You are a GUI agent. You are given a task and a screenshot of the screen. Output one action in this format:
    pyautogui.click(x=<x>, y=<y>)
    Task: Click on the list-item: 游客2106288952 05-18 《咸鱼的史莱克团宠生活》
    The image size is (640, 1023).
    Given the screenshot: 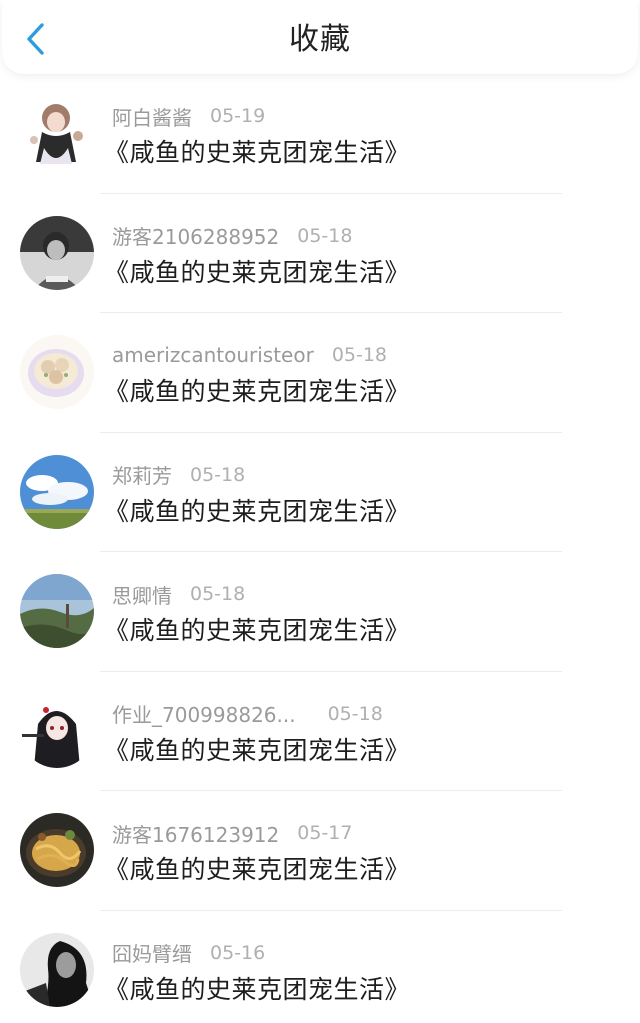 What is the action you would take?
    pyautogui.click(x=320, y=253)
    